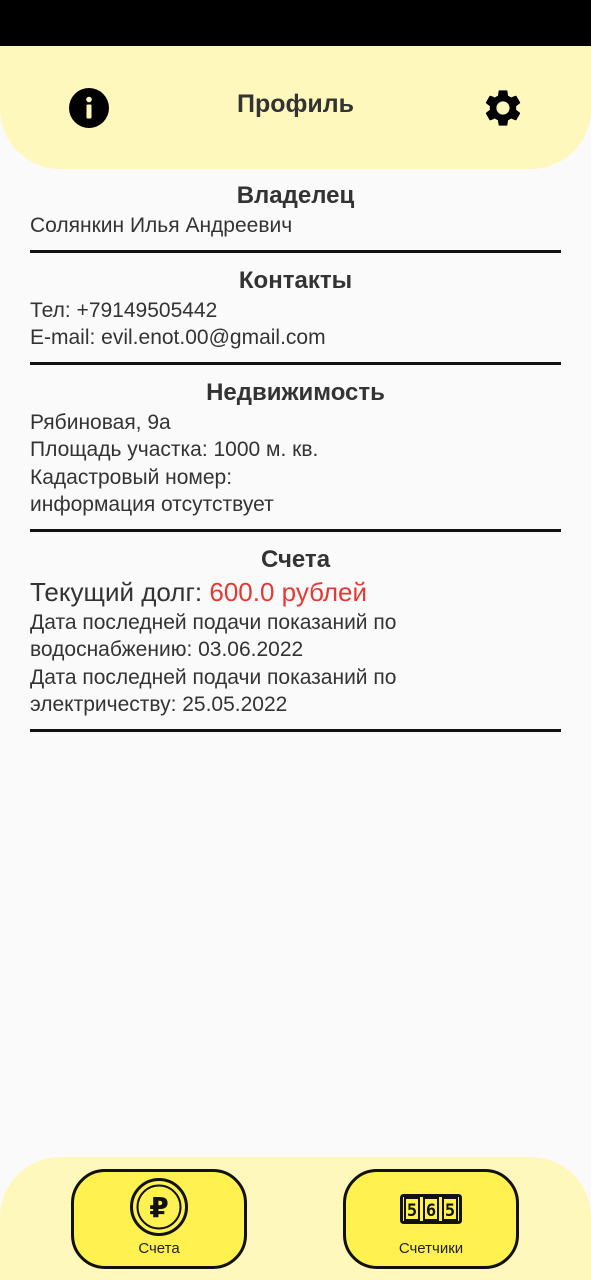 This screenshot has width=591, height=1280. What do you see at coordinates (295, 559) in the screenshot?
I see `bills-title: Счета` at bounding box center [295, 559].